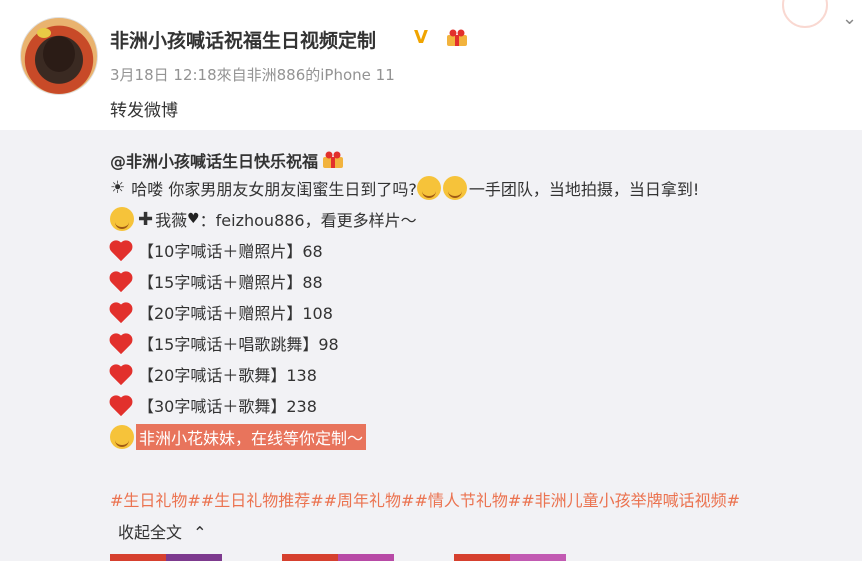 The width and height of the screenshot is (862, 561). What do you see at coordinates (193, 219) in the screenshot?
I see `black-heart-icon: ♥` at bounding box center [193, 219].